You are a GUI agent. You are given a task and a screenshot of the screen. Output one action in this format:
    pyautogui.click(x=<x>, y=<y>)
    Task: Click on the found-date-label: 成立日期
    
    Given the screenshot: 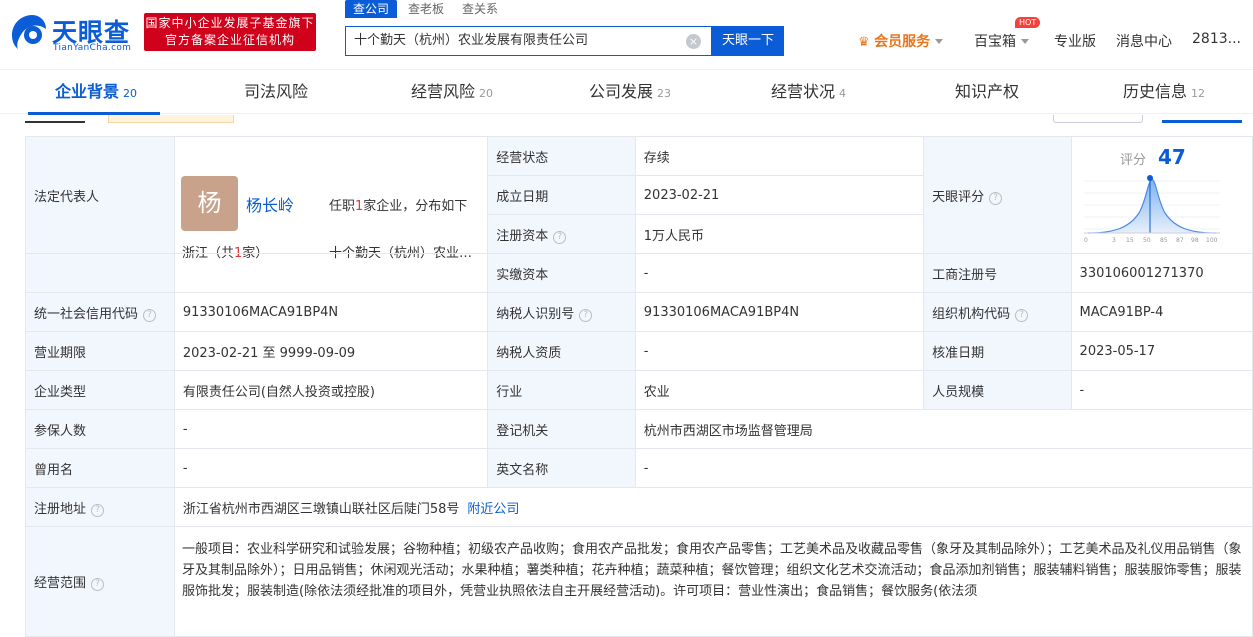 What is the action you would take?
    pyautogui.click(x=561, y=195)
    